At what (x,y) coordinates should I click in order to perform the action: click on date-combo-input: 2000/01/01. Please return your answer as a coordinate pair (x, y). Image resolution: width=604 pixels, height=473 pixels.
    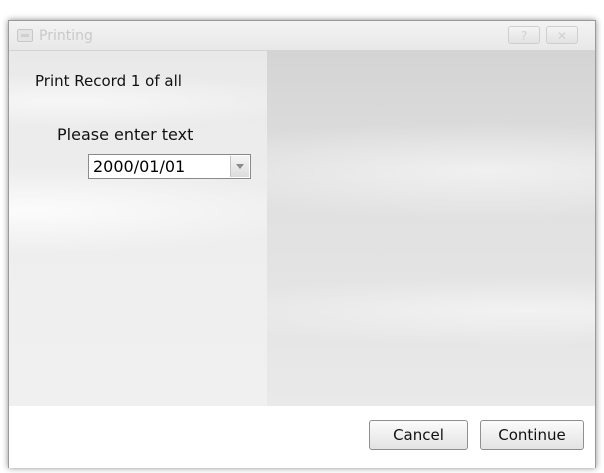
    Looking at the image, I should click on (169, 166).